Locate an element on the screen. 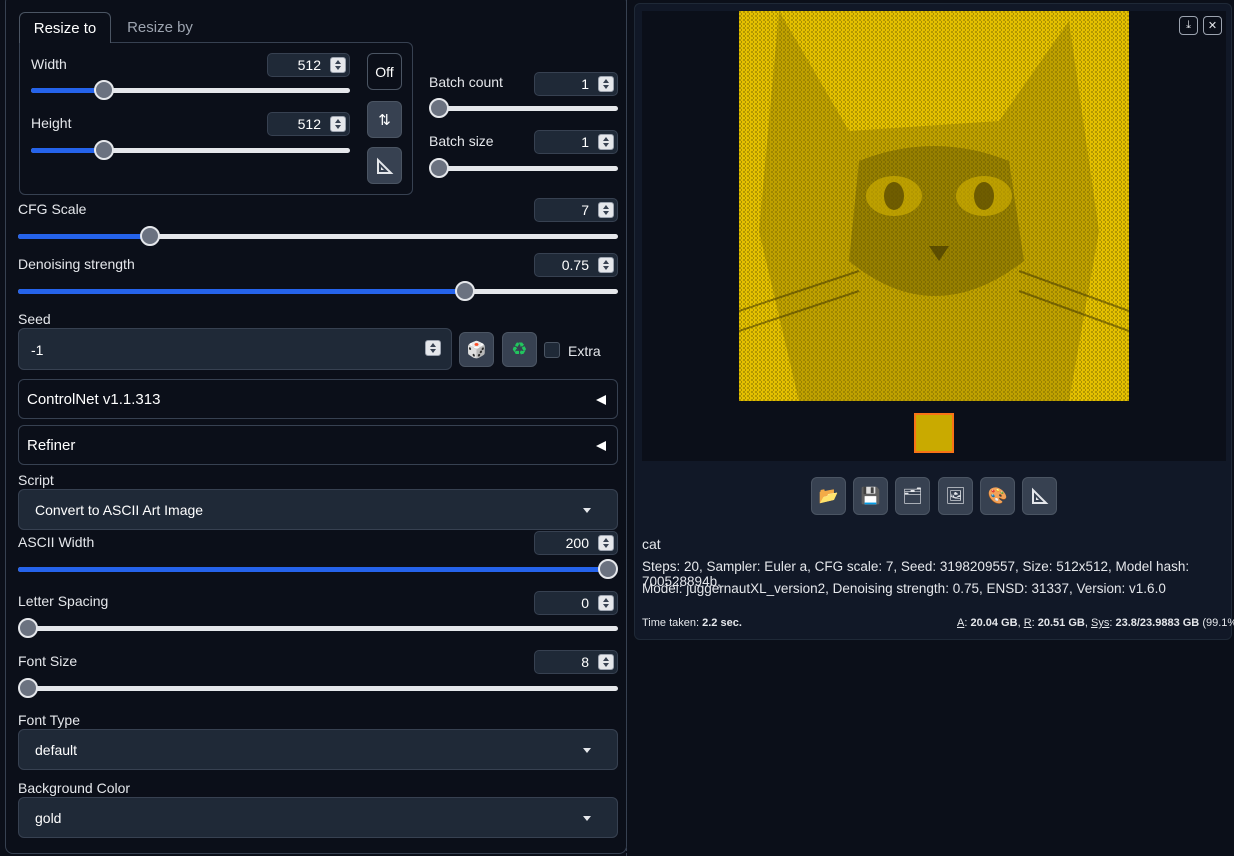 The image size is (1234, 856). letter-spacing-slider is located at coordinates (318, 628).